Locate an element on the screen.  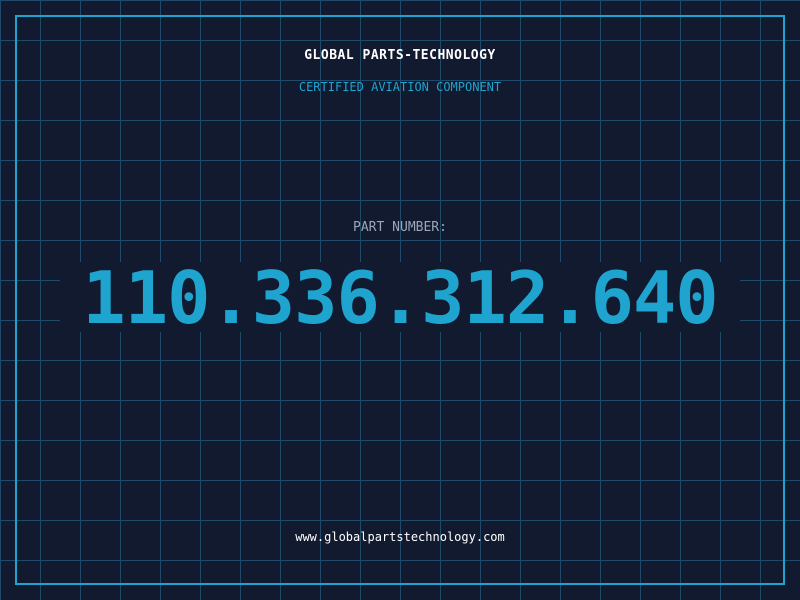
part-number-label: PART NUMBER: is located at coordinates (400, 227).